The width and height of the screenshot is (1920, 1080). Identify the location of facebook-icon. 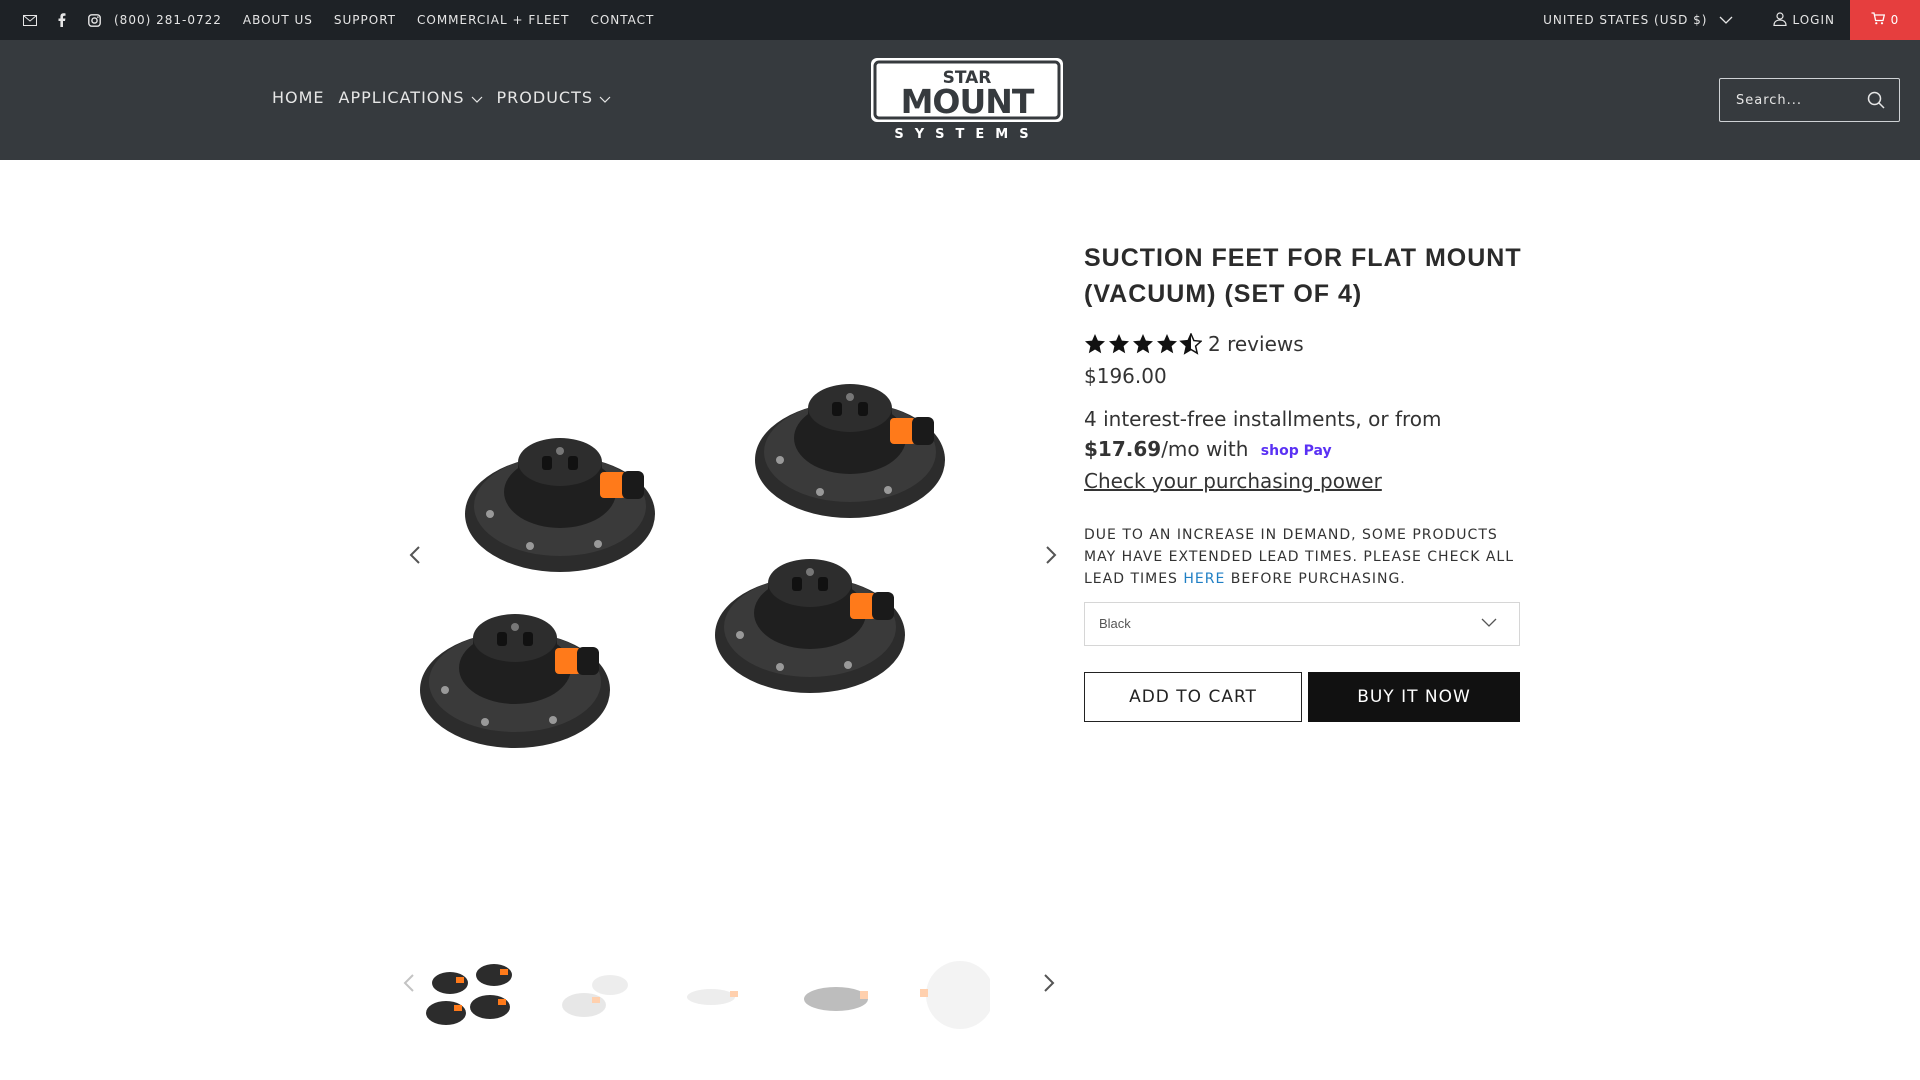
(62, 20).